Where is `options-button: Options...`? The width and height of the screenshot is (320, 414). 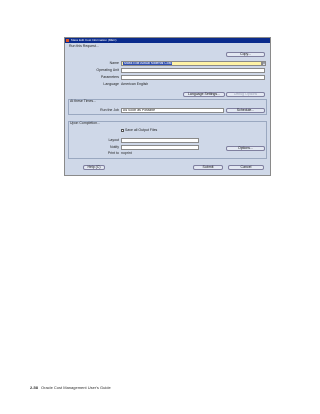 options-button: Options... is located at coordinates (245, 148).